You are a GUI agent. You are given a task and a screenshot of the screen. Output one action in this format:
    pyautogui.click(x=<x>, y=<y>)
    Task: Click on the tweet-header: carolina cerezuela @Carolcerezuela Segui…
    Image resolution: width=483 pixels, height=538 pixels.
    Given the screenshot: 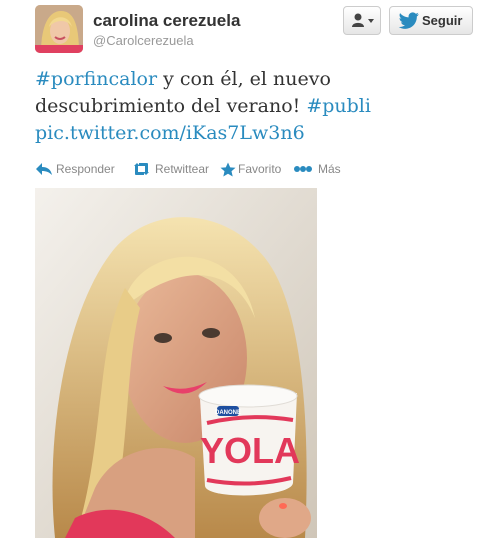 What is the action you would take?
    pyautogui.click(x=241, y=31)
    